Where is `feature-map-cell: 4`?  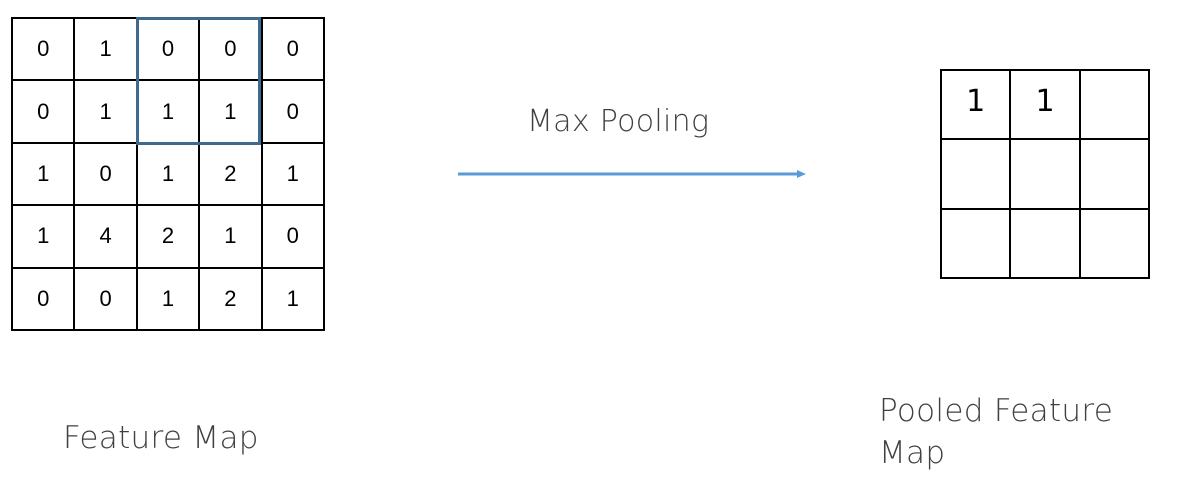 feature-map-cell: 4 is located at coordinates (106, 237).